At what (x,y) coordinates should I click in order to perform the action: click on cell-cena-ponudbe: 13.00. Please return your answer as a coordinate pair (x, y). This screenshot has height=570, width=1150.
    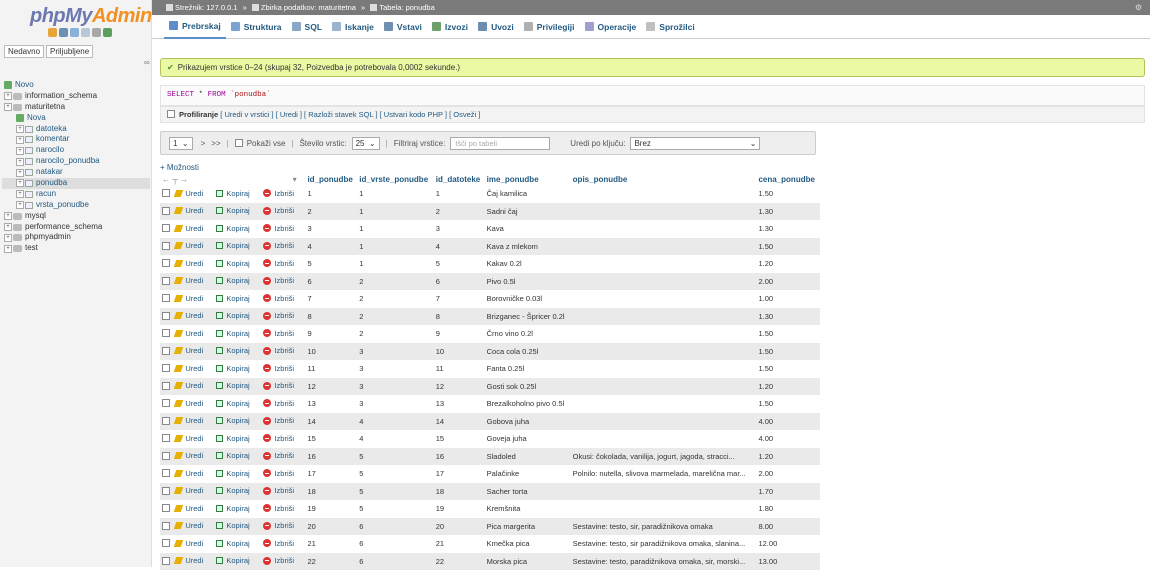
    Looking at the image, I should click on (788, 561).